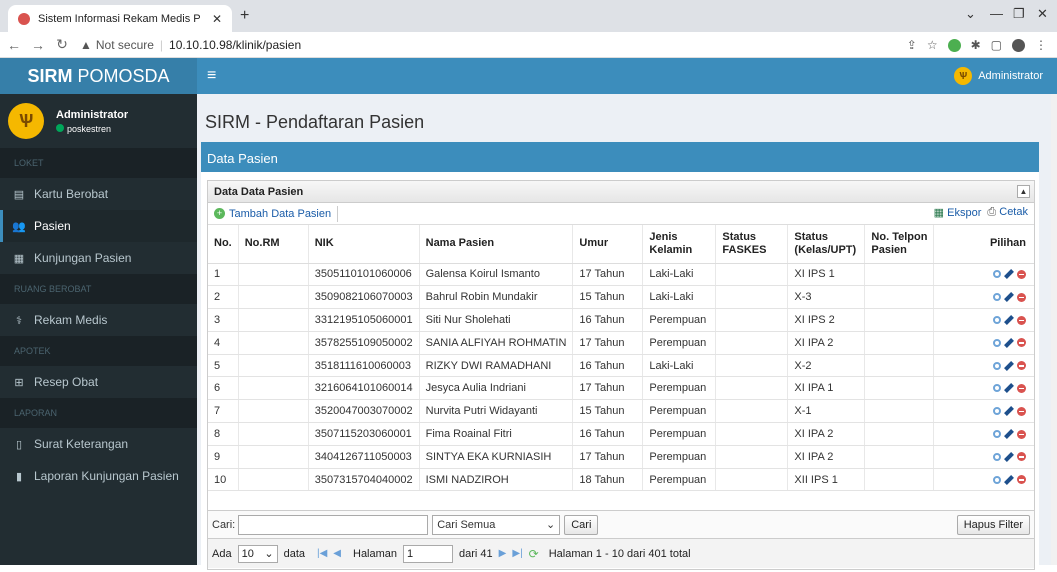 The height and width of the screenshot is (572, 1057). What do you see at coordinates (38, 45) in the screenshot?
I see `forward-icon: →` at bounding box center [38, 45].